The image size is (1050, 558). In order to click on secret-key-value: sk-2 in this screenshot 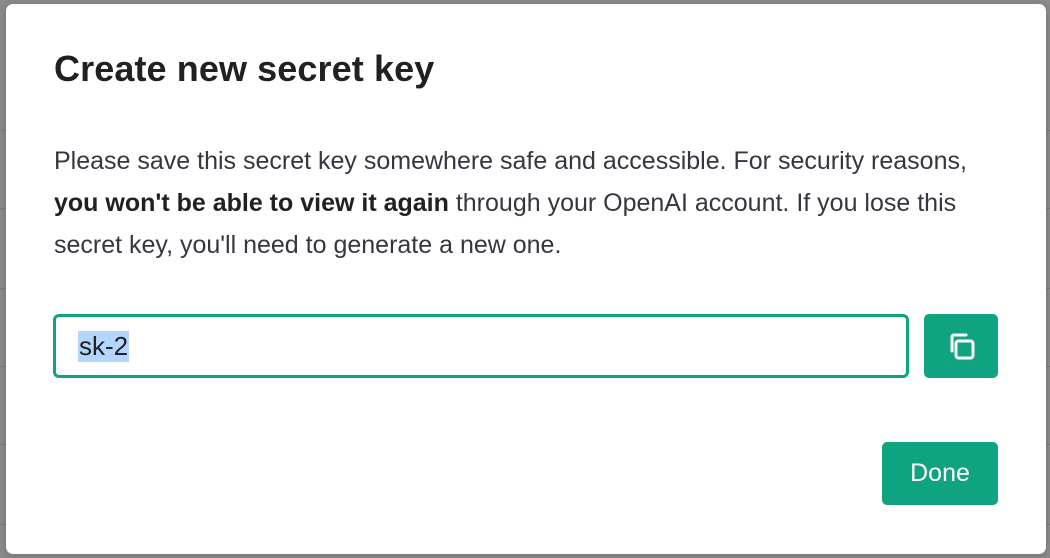, I will do `click(104, 346)`.